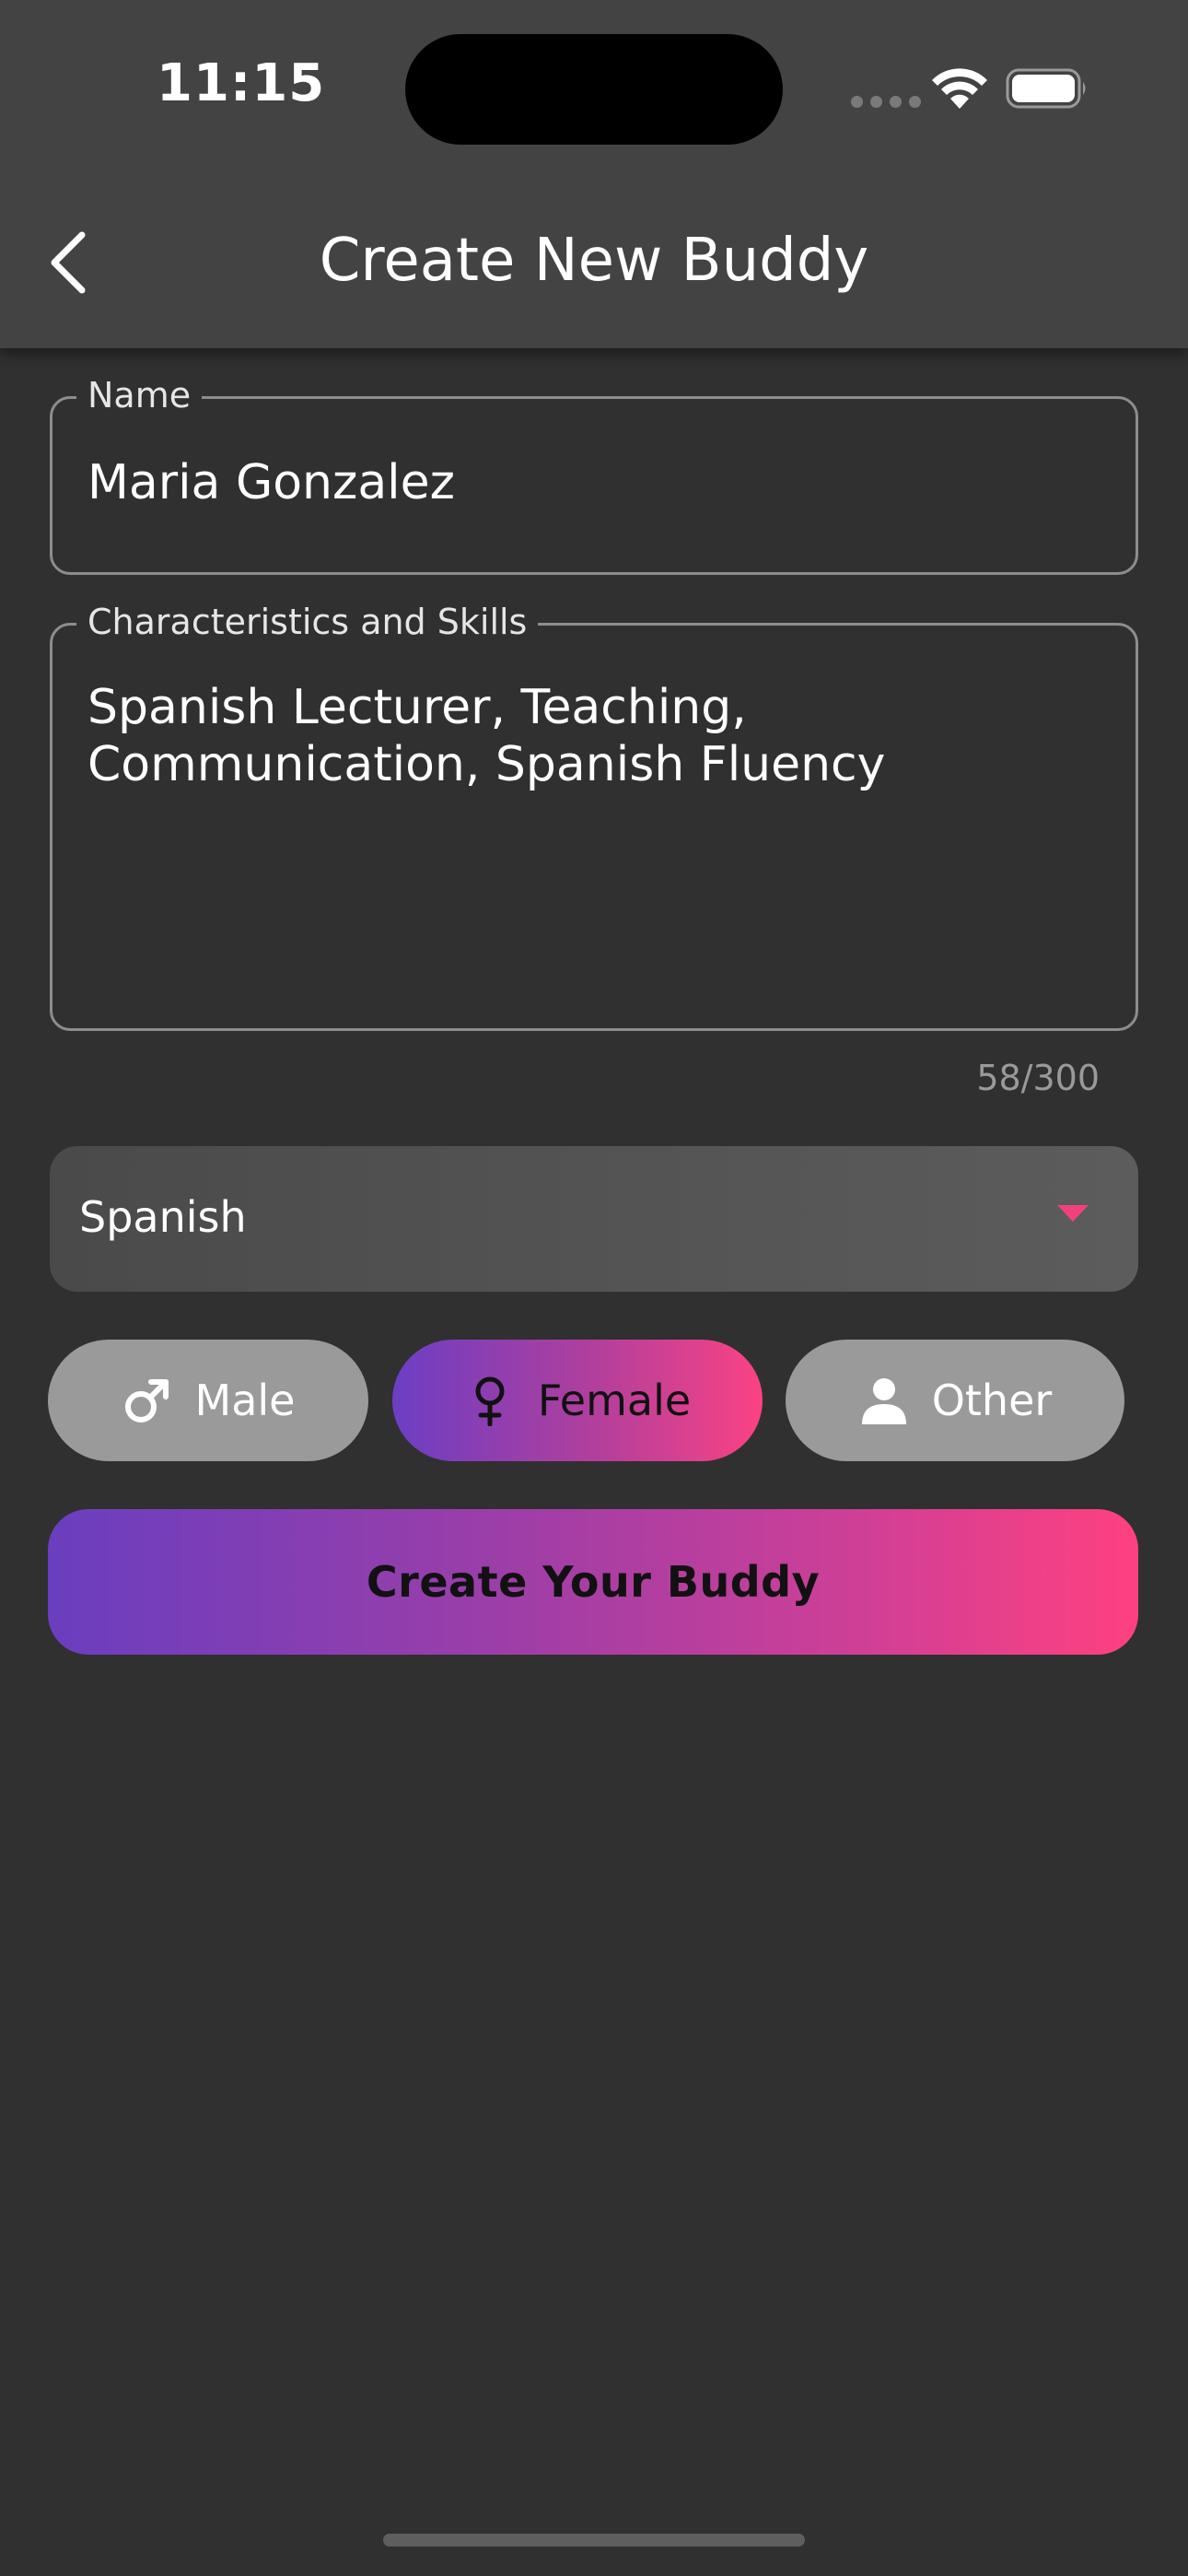 The image size is (1188, 2576). Describe the element at coordinates (594, 261) in the screenshot. I see `page-title: Create New Buddy` at that location.